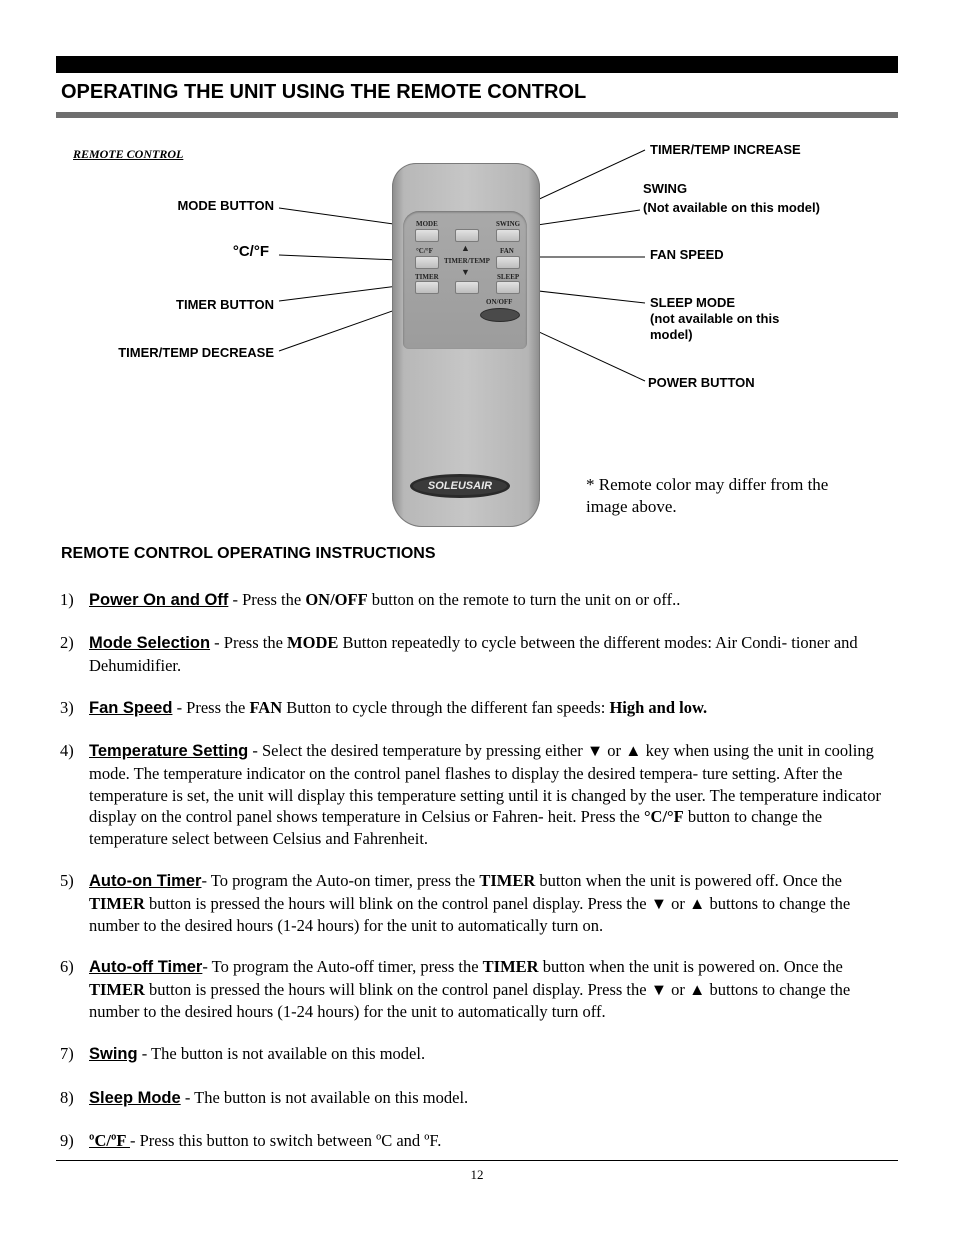  Describe the element at coordinates (508, 287) in the screenshot. I see `remote-sleep-button` at that location.